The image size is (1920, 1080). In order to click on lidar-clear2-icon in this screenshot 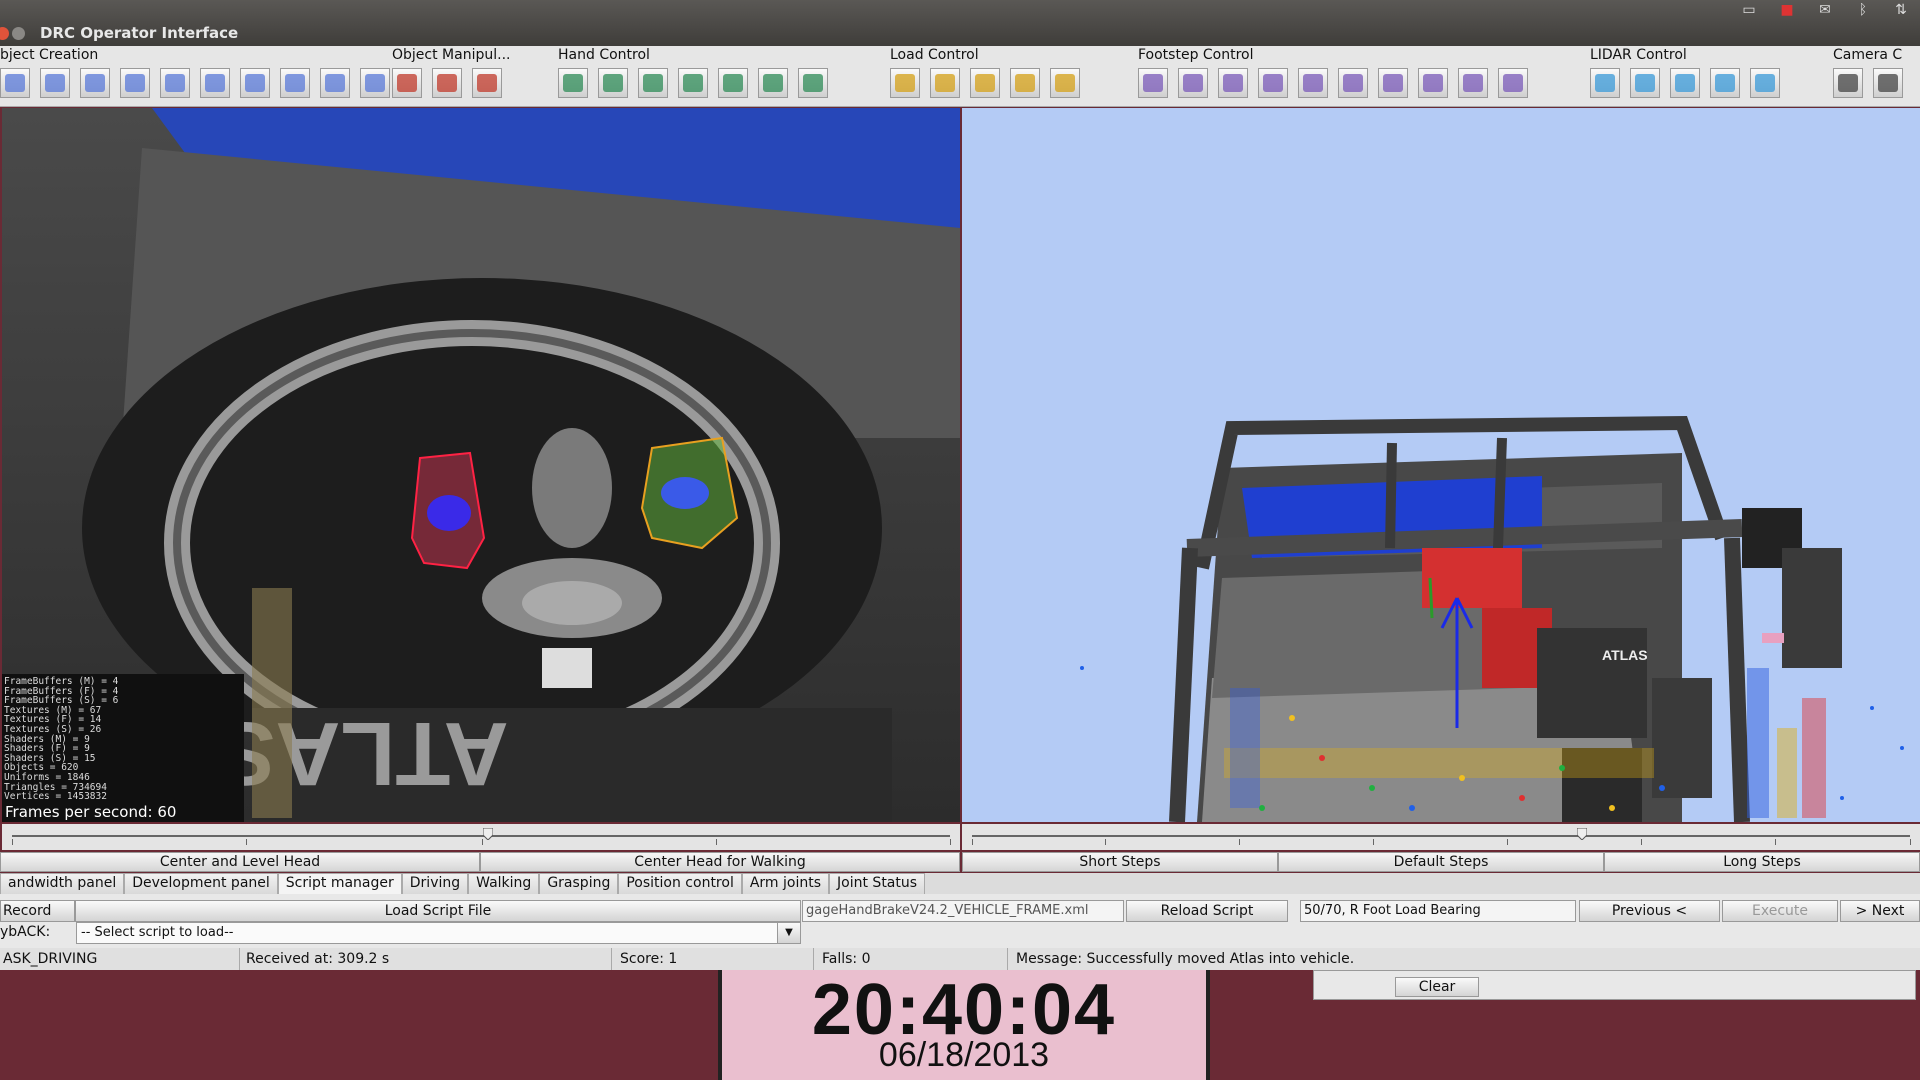, I will do `click(1725, 83)`.